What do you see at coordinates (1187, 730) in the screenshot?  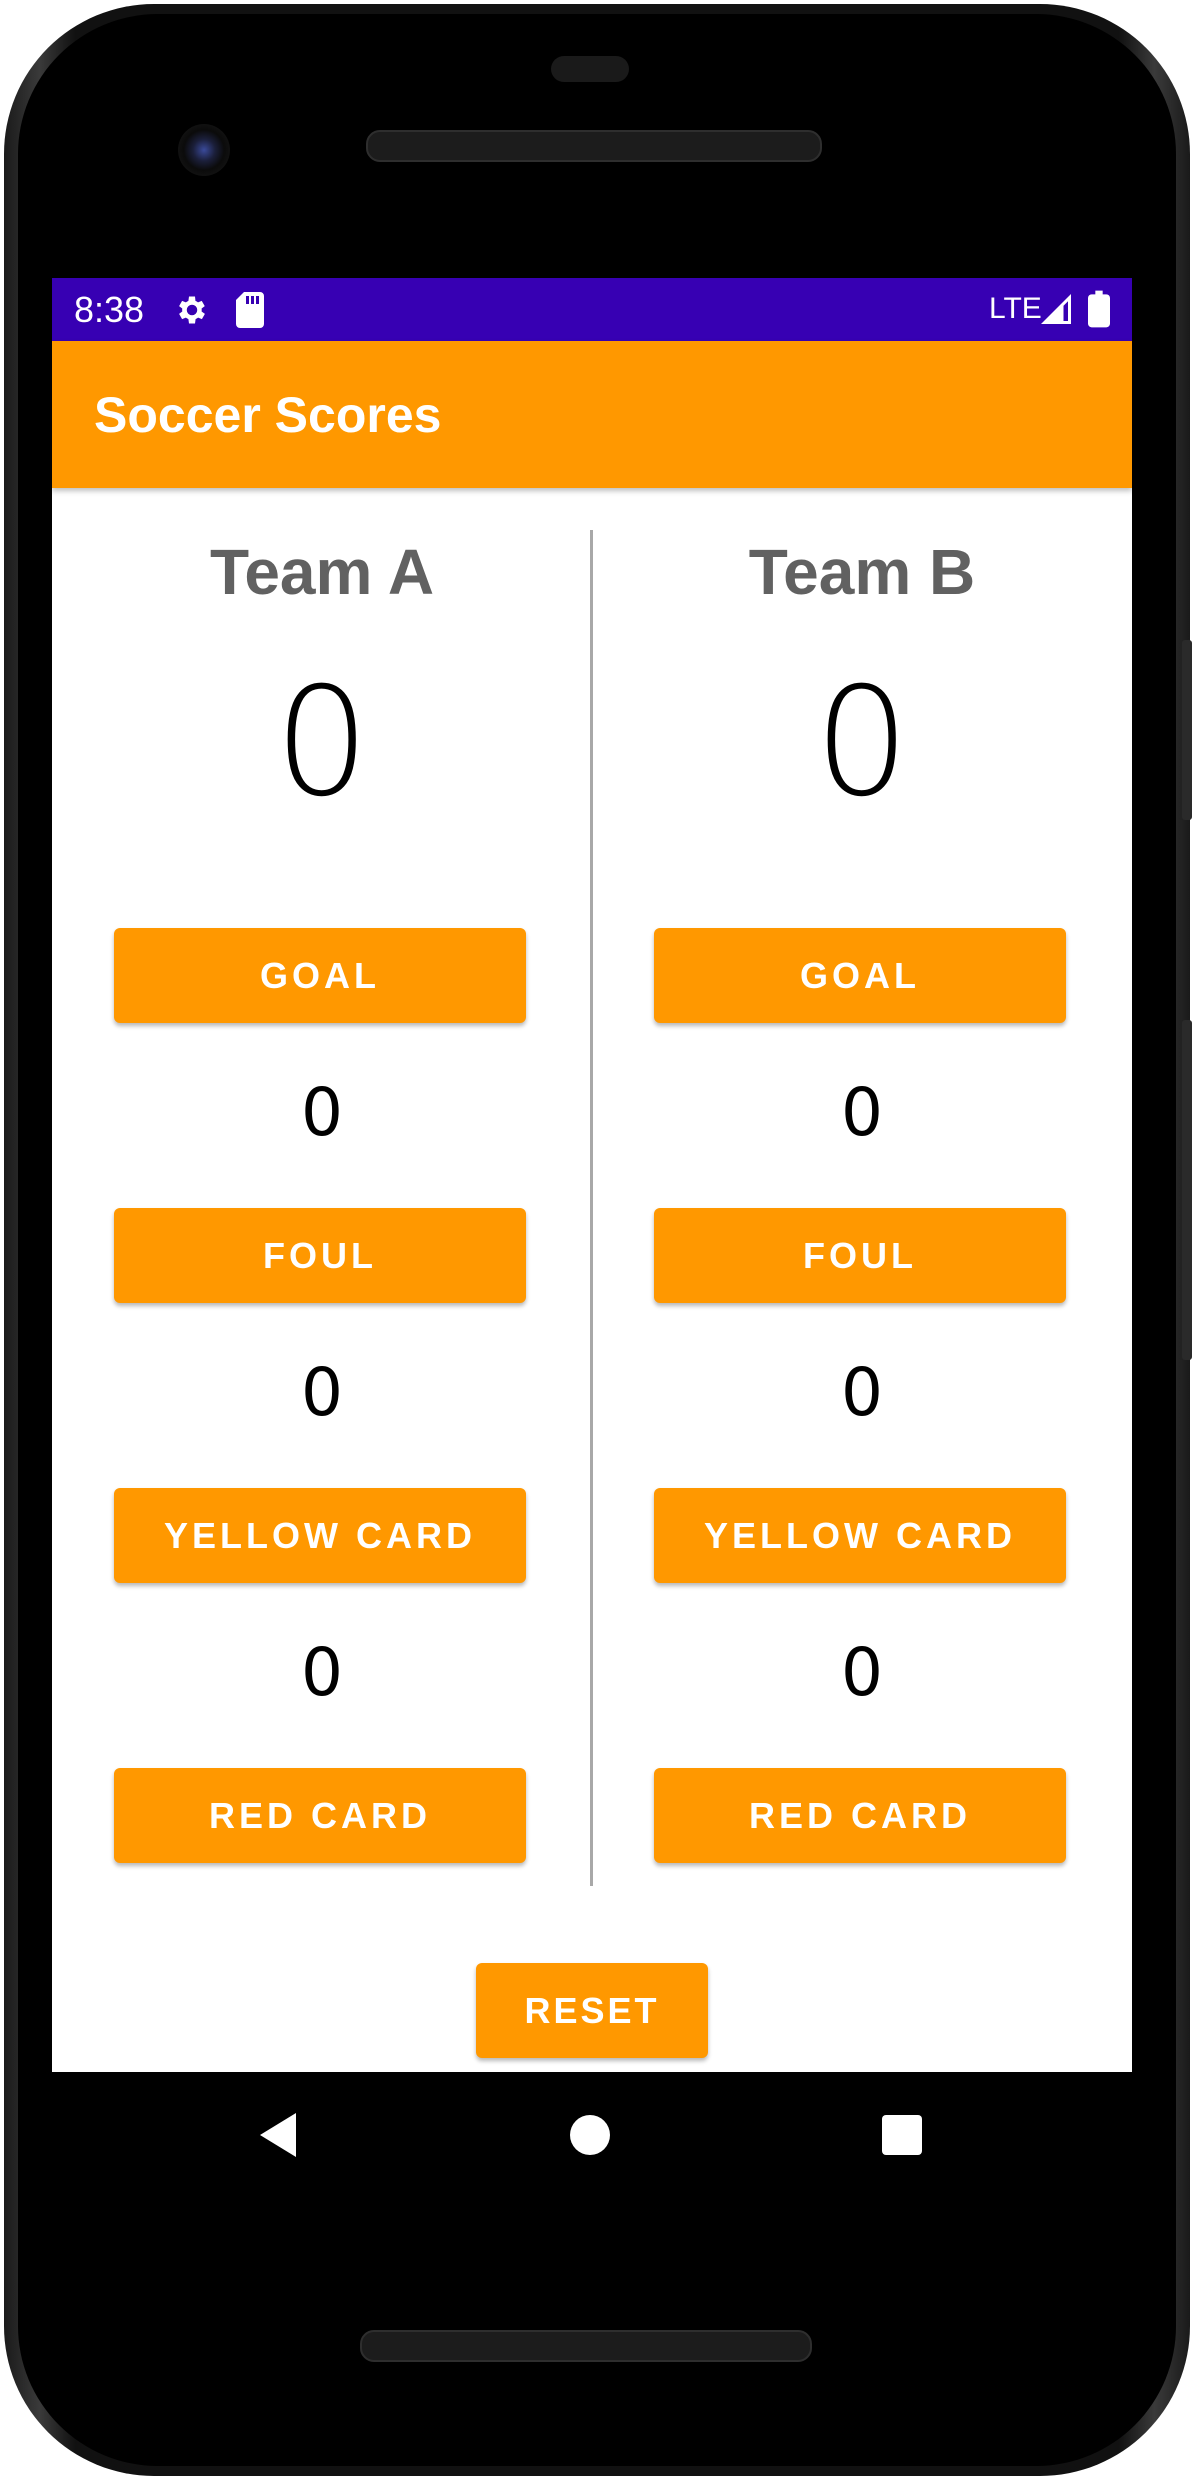 I see `volume-button` at bounding box center [1187, 730].